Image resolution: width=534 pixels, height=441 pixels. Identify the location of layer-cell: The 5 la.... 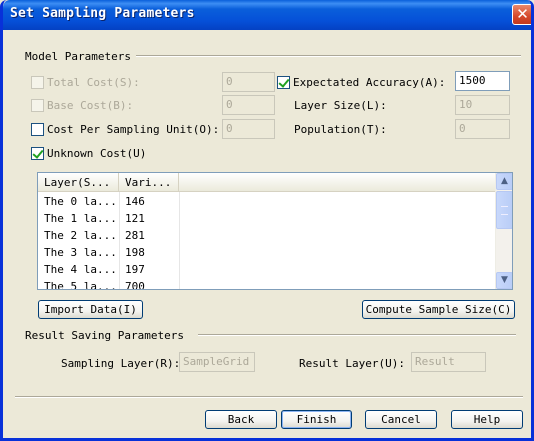
(80, 285).